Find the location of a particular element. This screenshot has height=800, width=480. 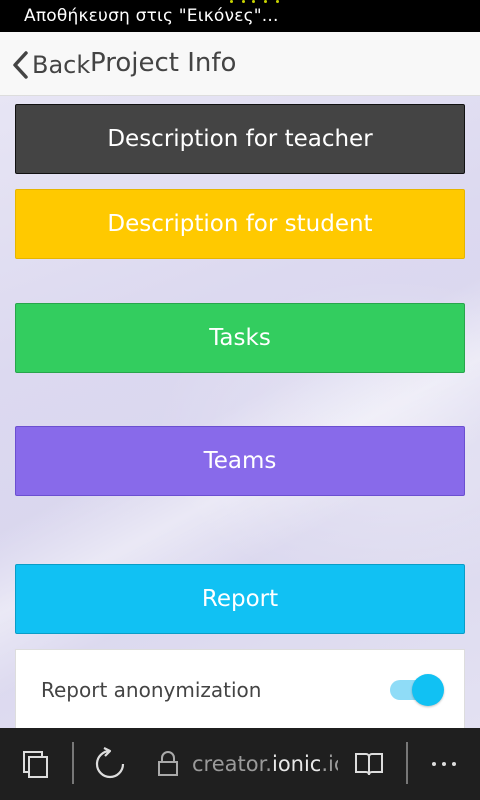

report-anonymization-toggle is located at coordinates (416, 690).